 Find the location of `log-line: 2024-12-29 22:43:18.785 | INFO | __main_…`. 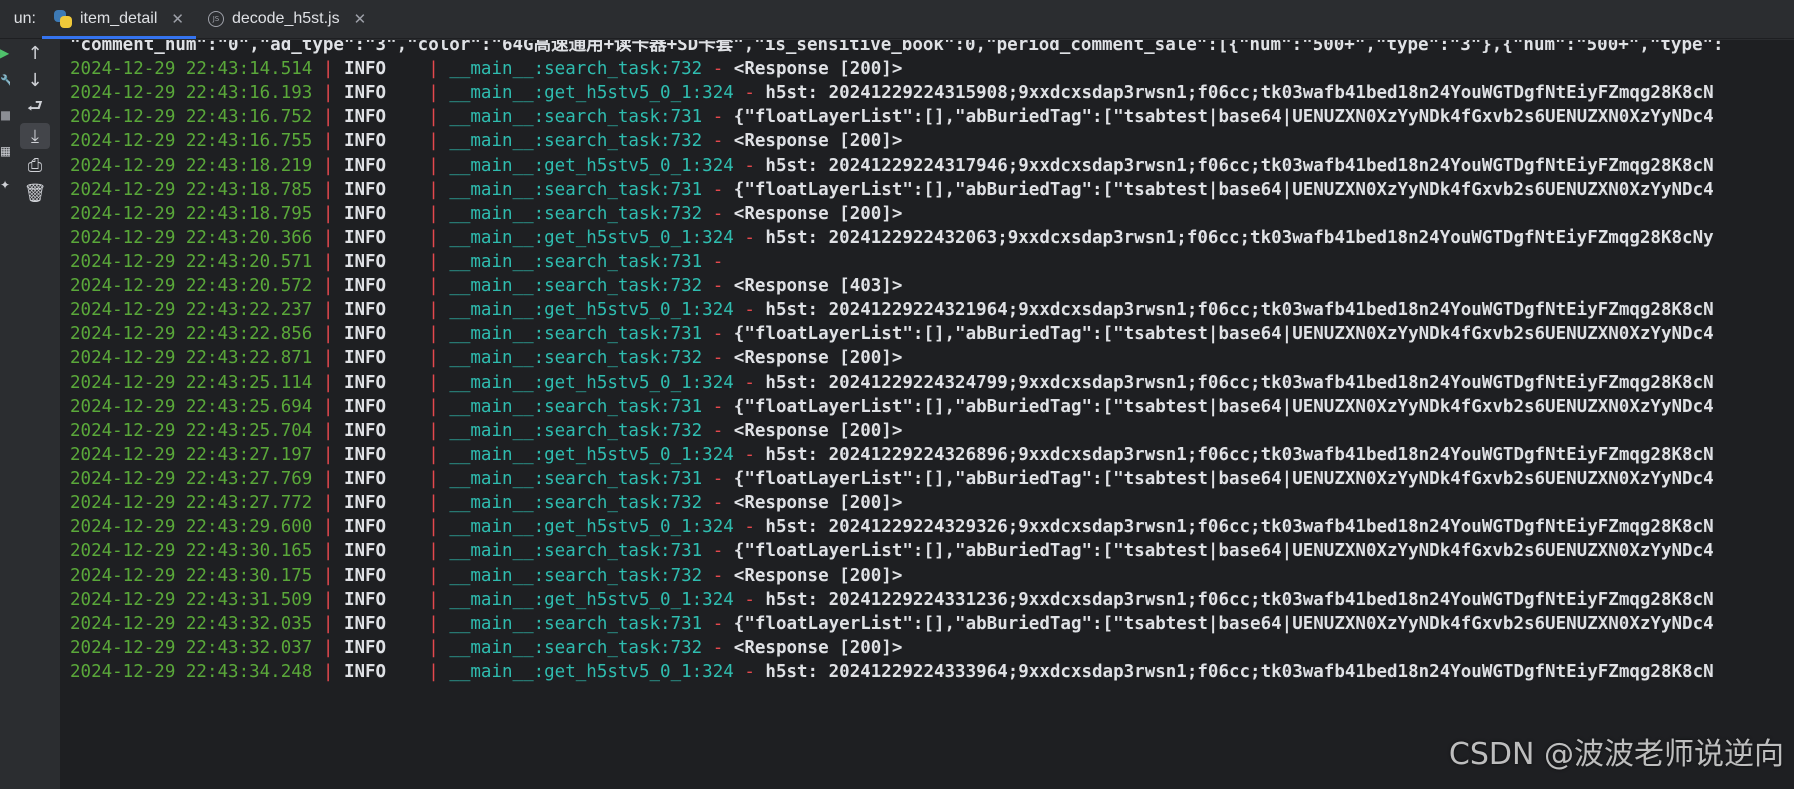

log-line: 2024-12-29 22:43:18.785 | INFO | __main_… is located at coordinates (892, 190).